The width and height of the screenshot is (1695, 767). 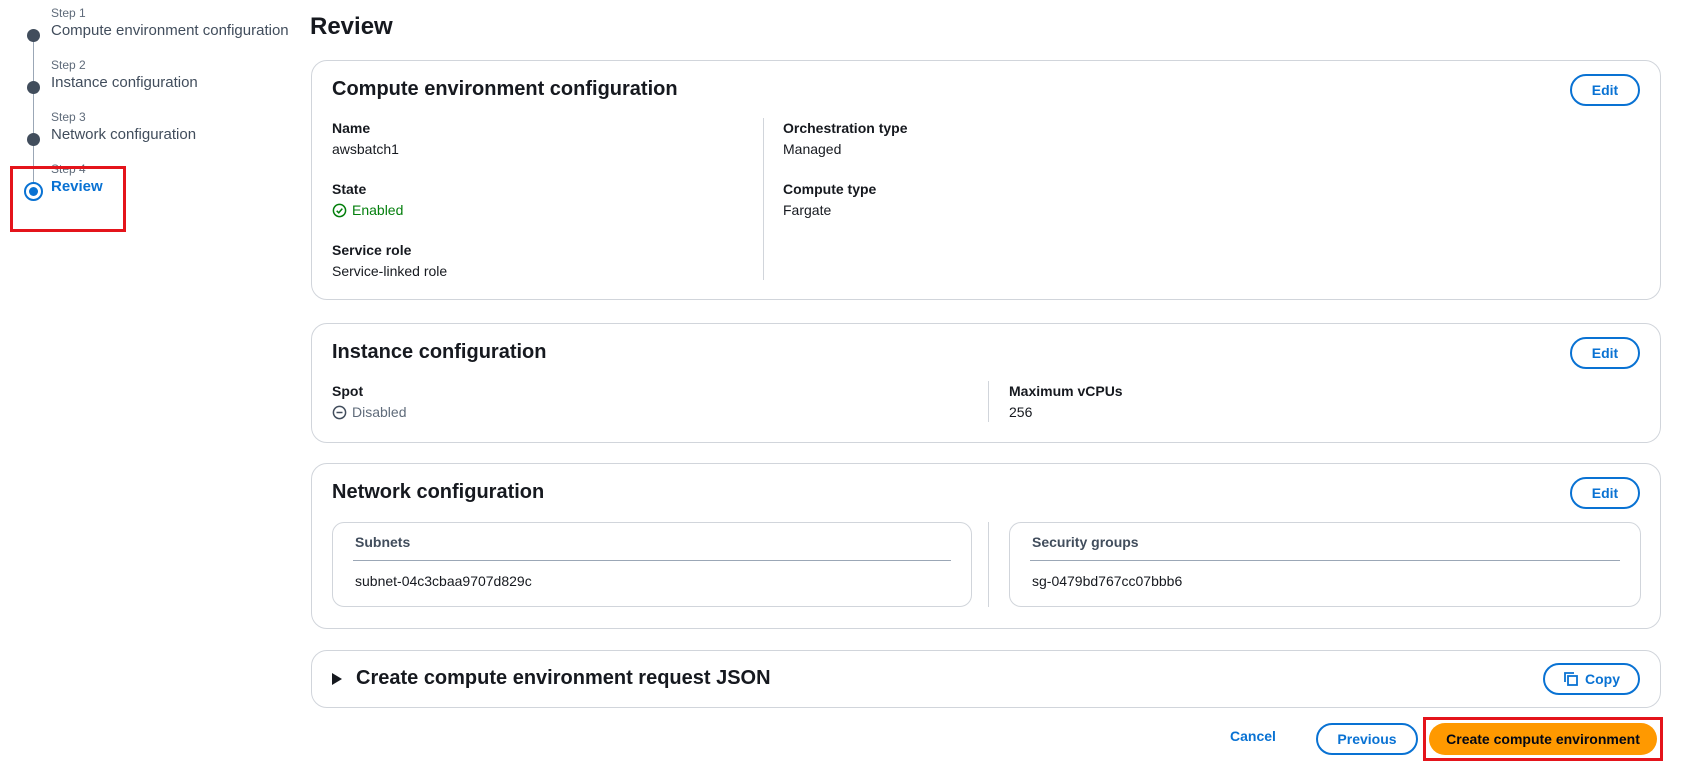 I want to click on field-label: Name, so click(x=351, y=128).